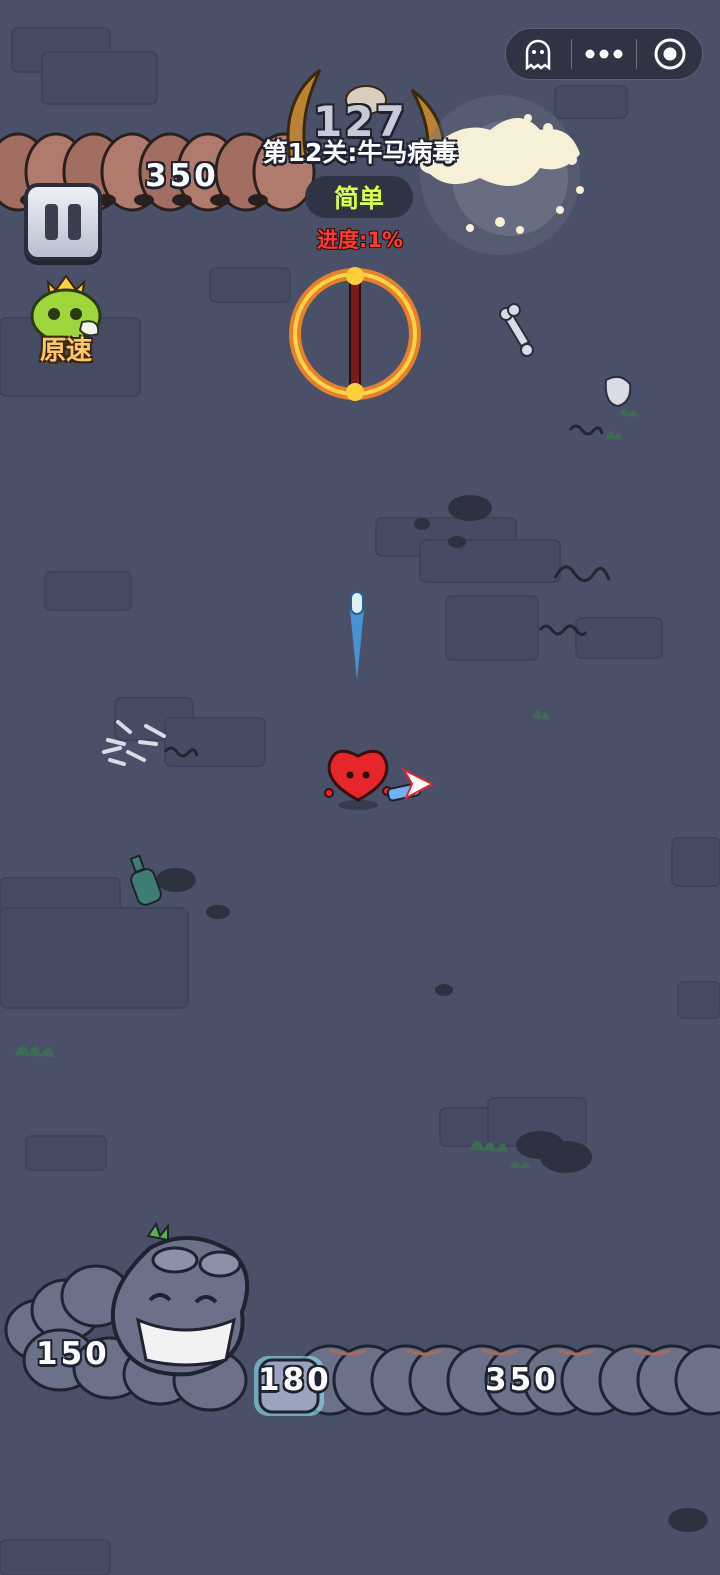 The height and width of the screenshot is (1575, 720). Describe the element at coordinates (66, 318) in the screenshot. I see `speed-toggle-button: 原速` at that location.